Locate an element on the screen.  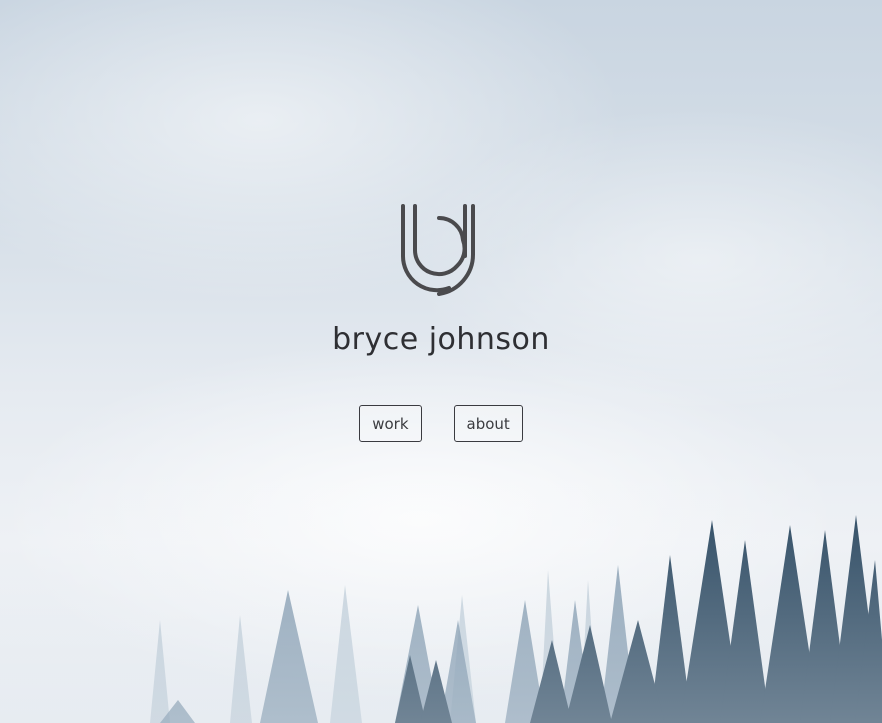
main-nav: work about is located at coordinates (441, 423).